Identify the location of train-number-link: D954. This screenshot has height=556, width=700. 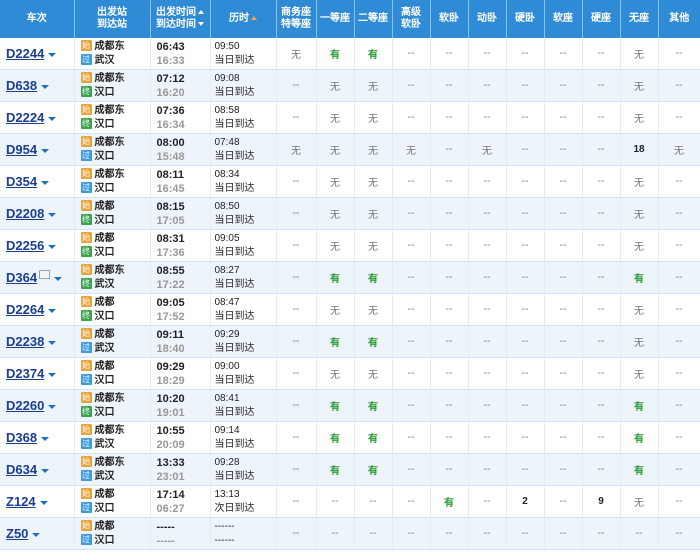
(21, 149).